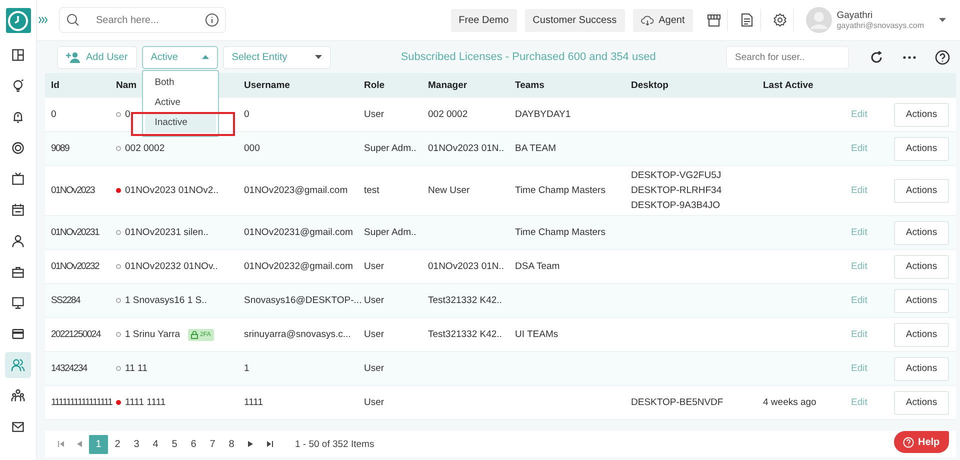 The width and height of the screenshot is (960, 460). What do you see at coordinates (18, 272) in the screenshot?
I see `briefcase-icon` at bounding box center [18, 272].